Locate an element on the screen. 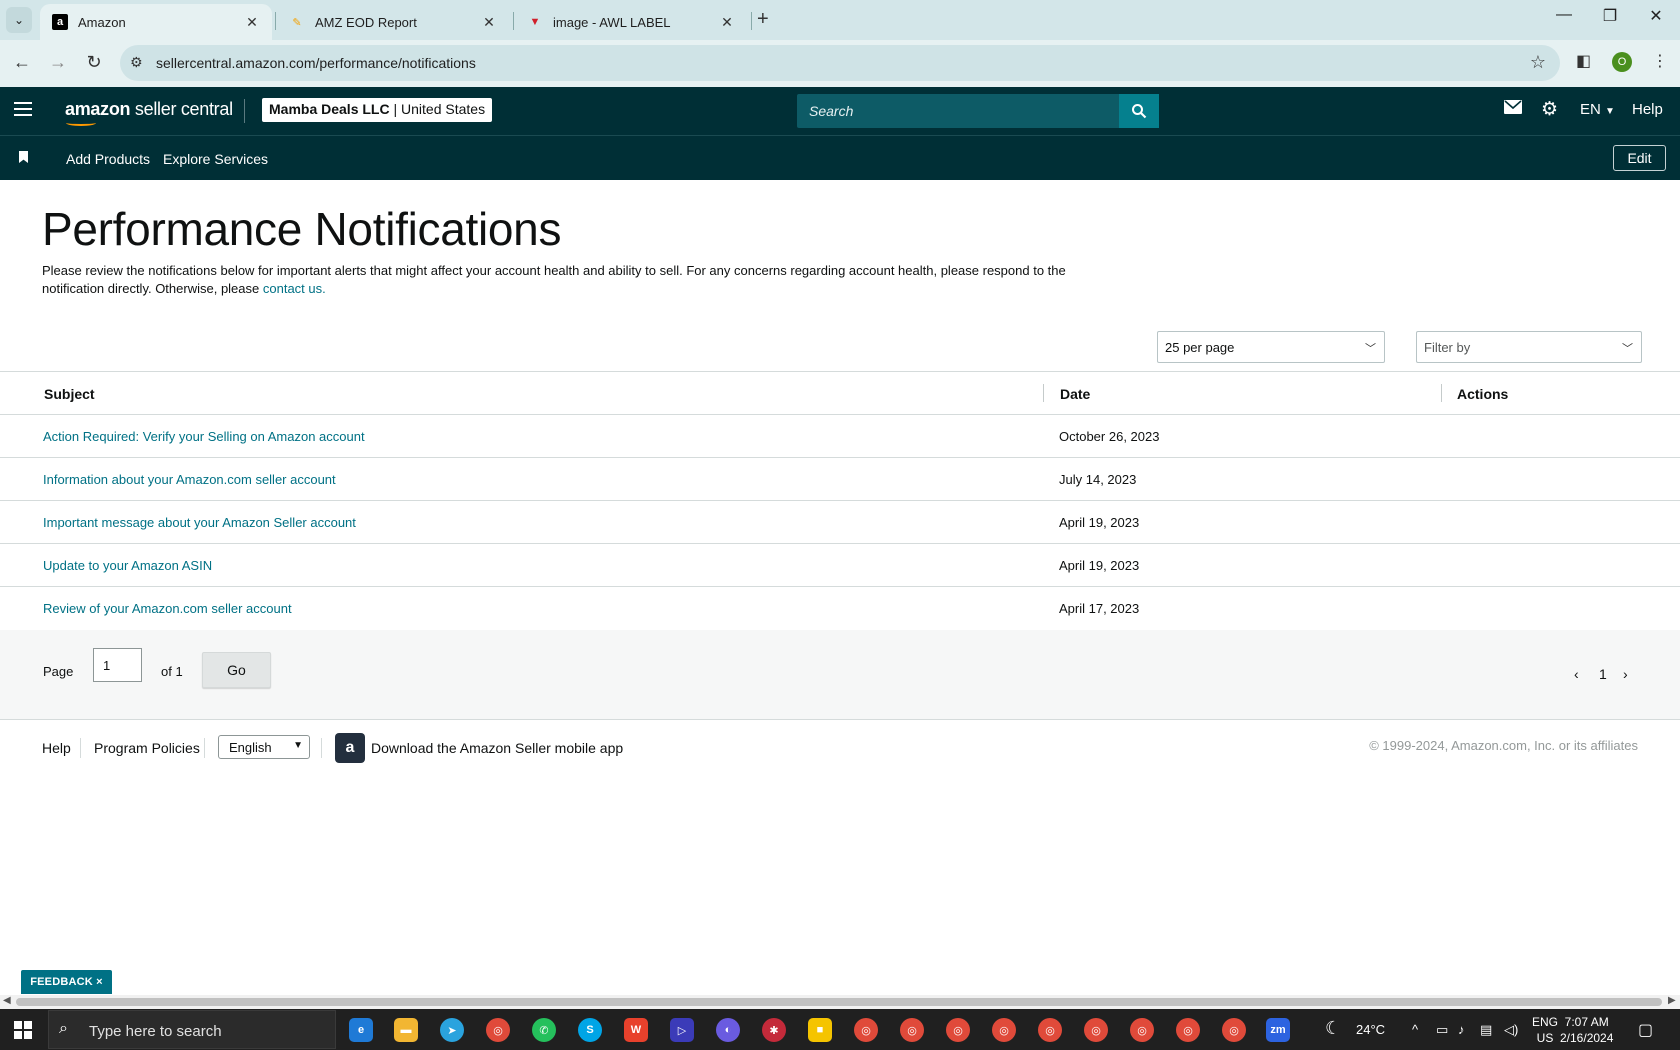 This screenshot has width=1680, height=1050. add-products-link: Add Products is located at coordinates (108, 159).